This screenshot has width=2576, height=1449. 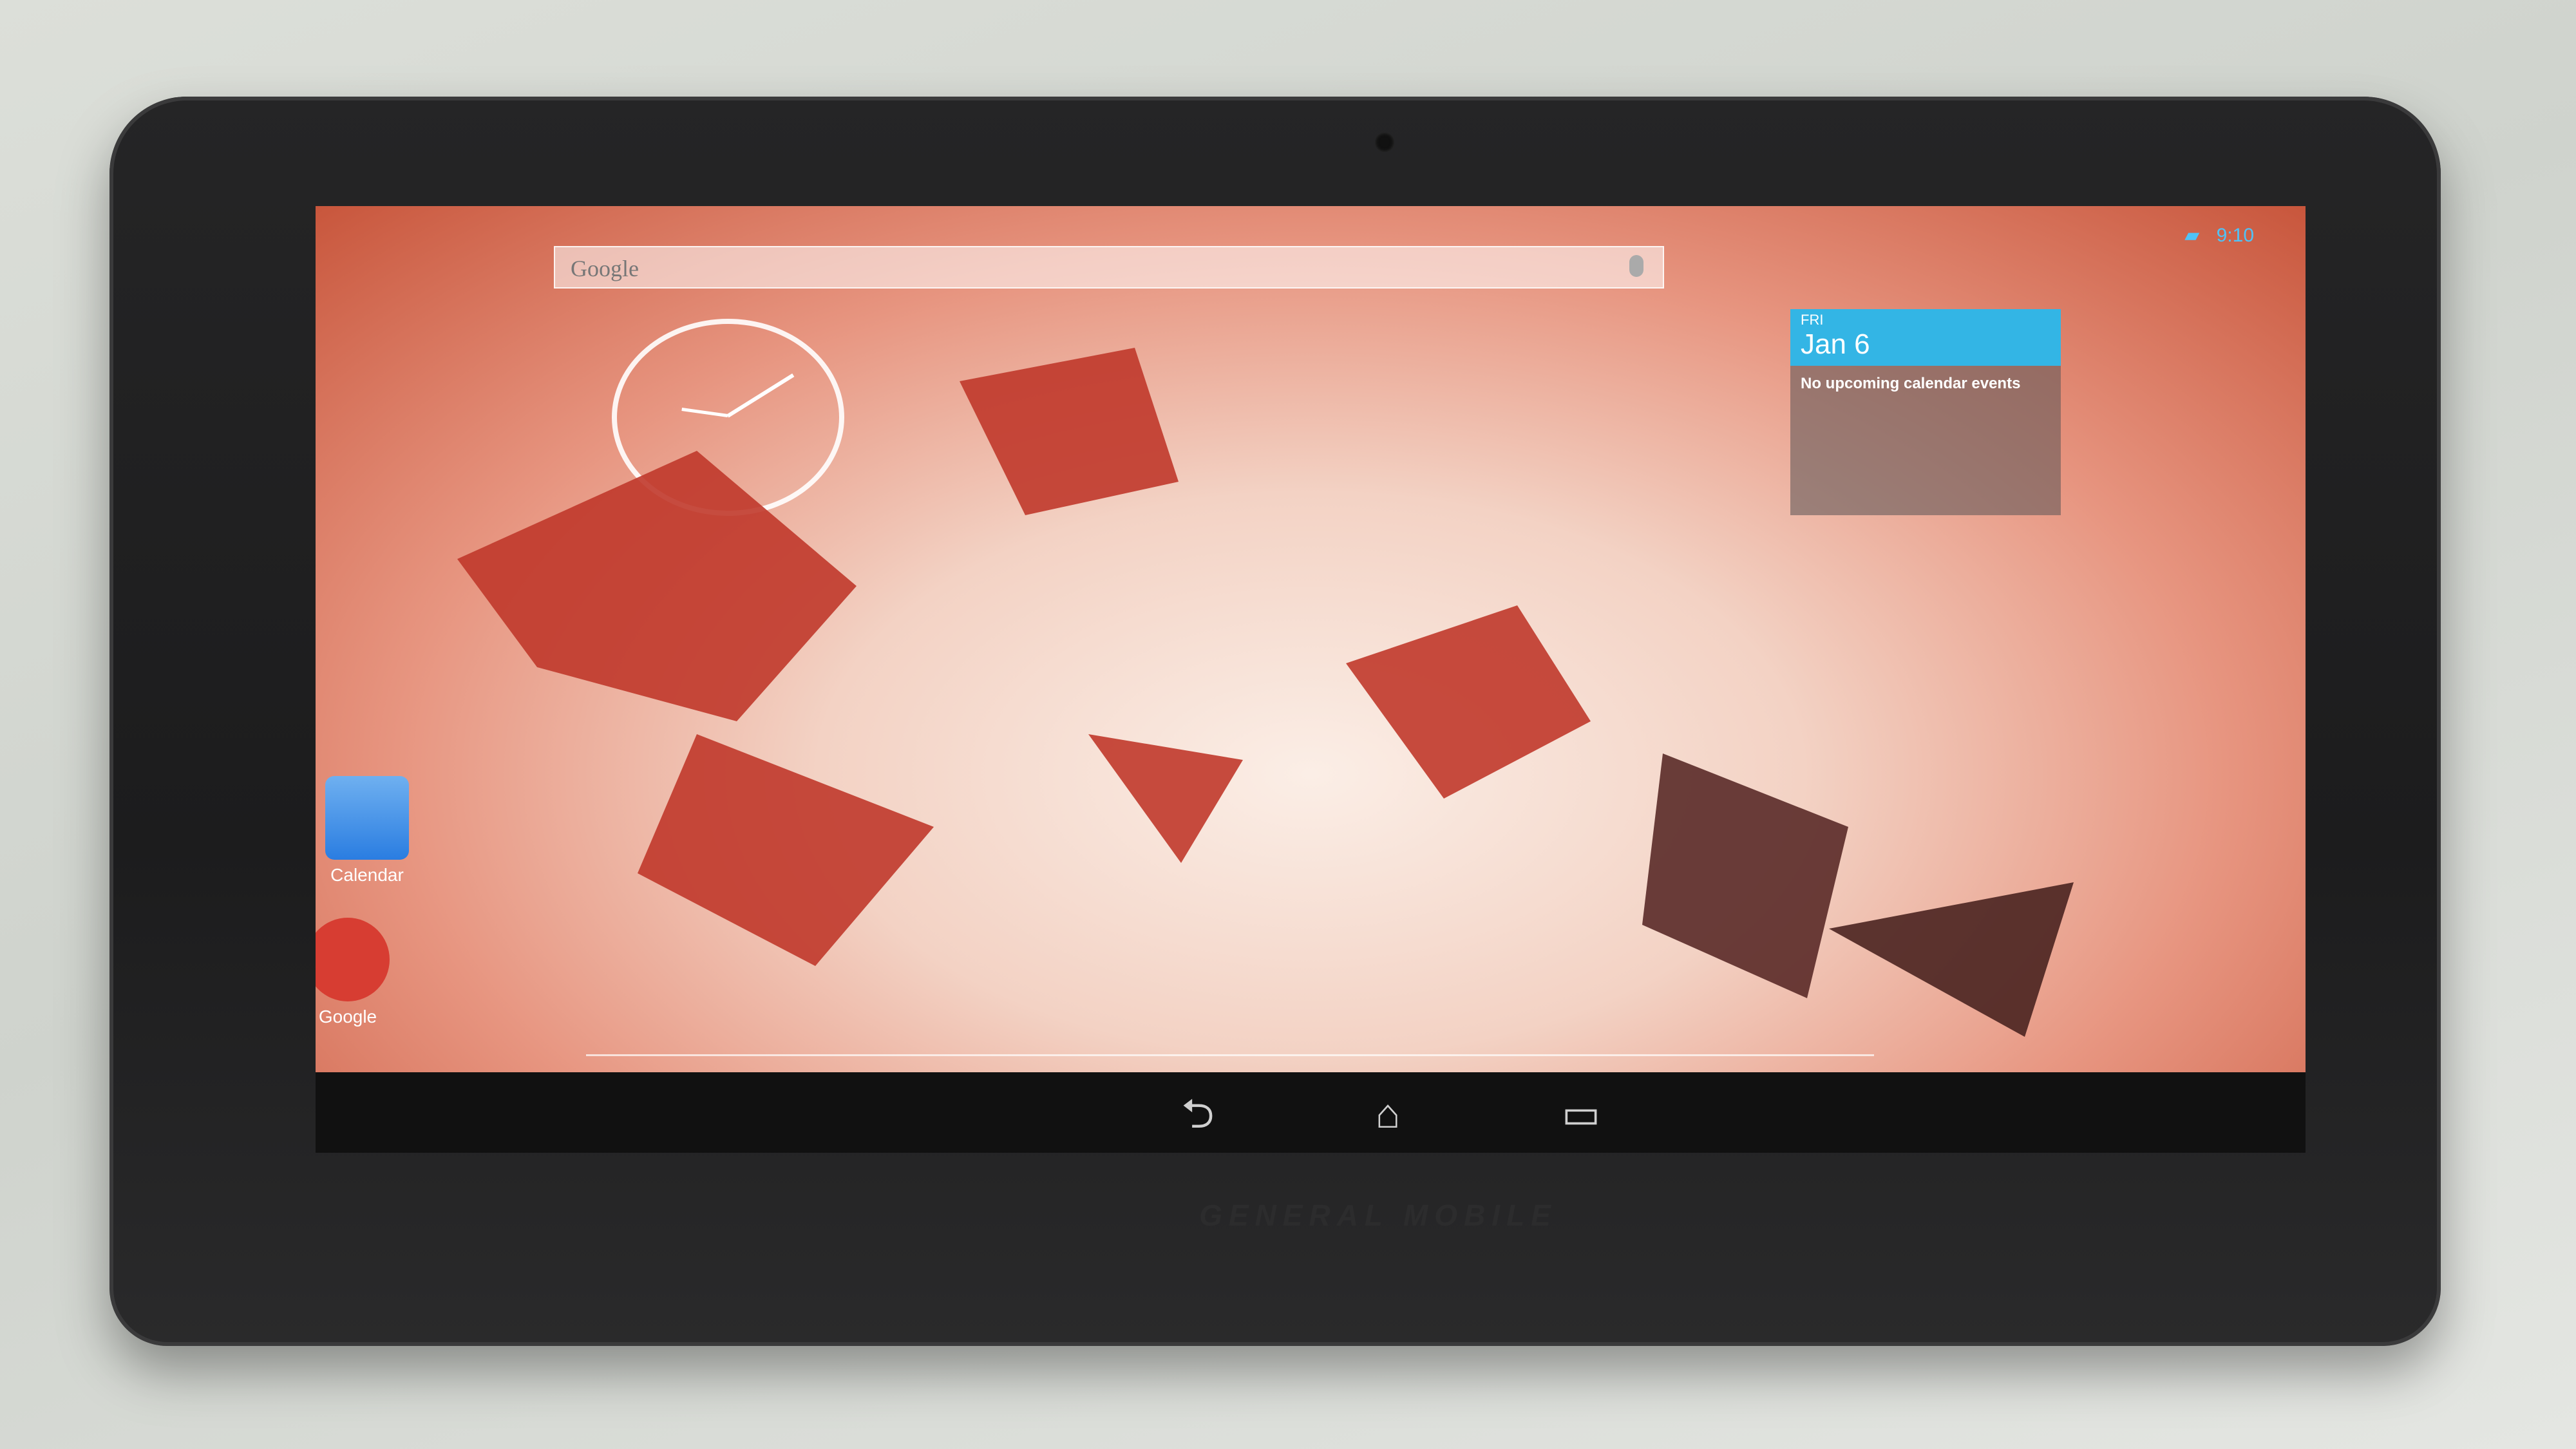 I want to click on calendar-message: No upcoming calendar events, so click(x=1911, y=383).